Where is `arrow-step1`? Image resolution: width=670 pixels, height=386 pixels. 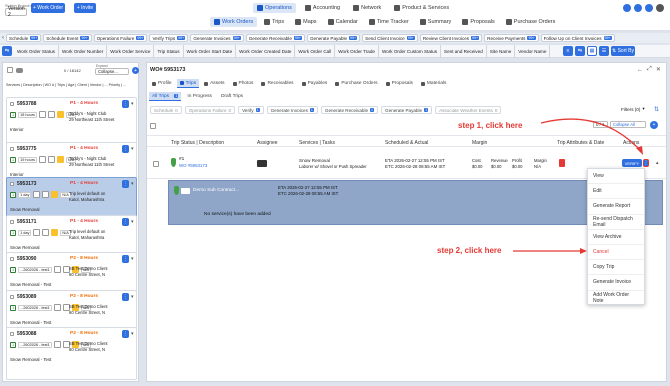
arrow-step1 is located at coordinates (590, 134).